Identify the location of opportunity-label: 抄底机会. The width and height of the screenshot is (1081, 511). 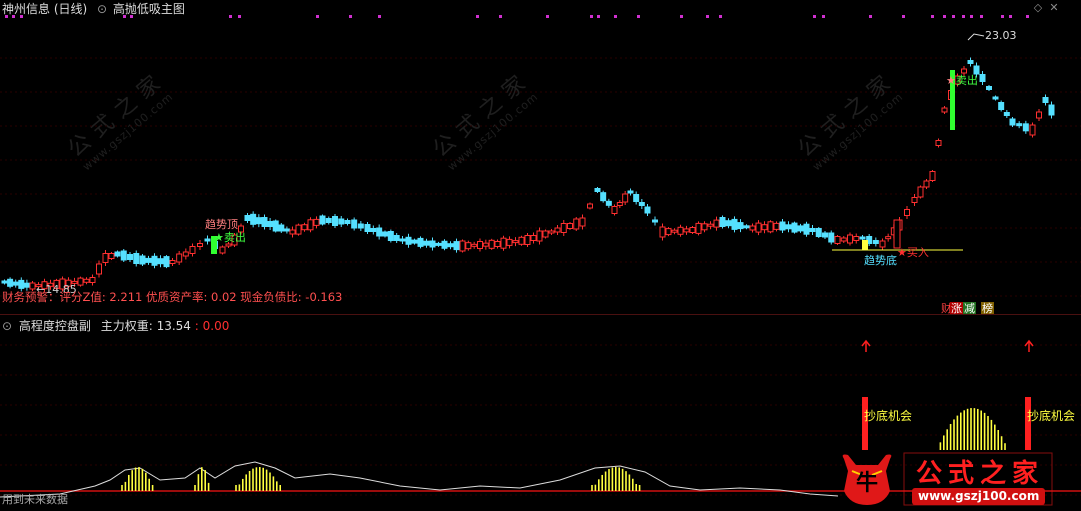
(888, 416).